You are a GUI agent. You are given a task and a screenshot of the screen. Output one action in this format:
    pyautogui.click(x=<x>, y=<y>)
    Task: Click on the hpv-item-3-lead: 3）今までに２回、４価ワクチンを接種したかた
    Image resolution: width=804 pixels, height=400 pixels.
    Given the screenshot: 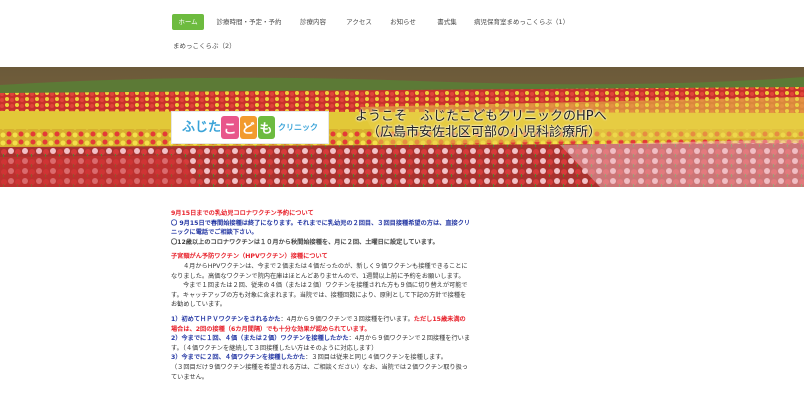 What is the action you would take?
    pyautogui.click(x=238, y=358)
    